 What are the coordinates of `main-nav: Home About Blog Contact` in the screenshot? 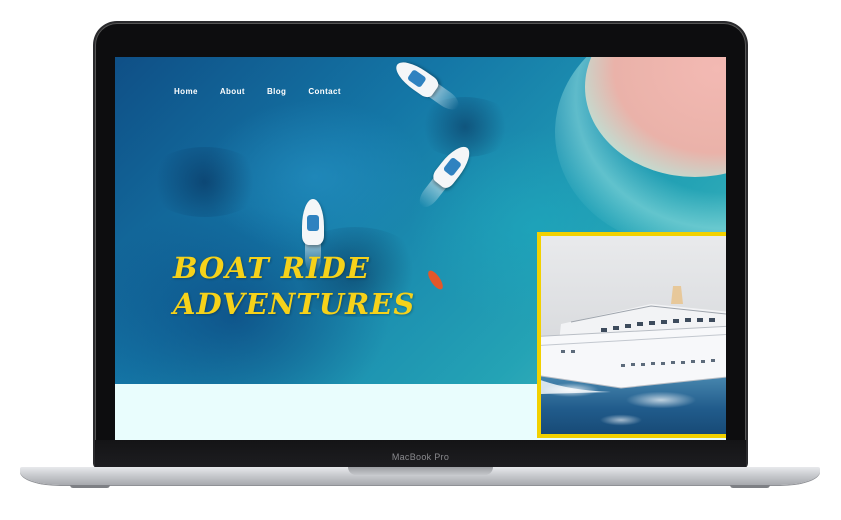 It's located at (268, 91).